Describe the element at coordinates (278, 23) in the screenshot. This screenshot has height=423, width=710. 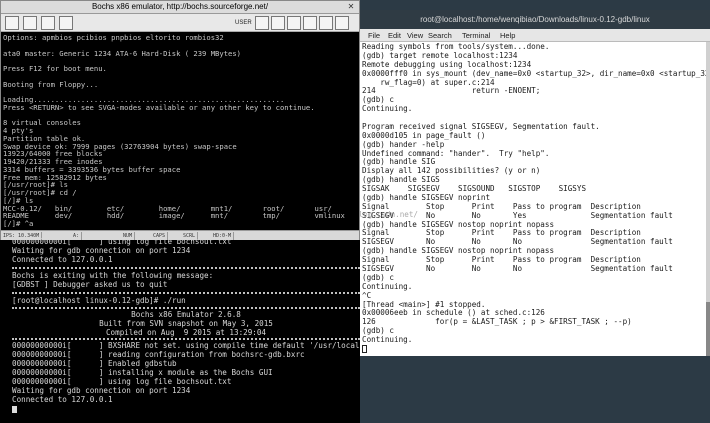
I see `paste-button` at that location.